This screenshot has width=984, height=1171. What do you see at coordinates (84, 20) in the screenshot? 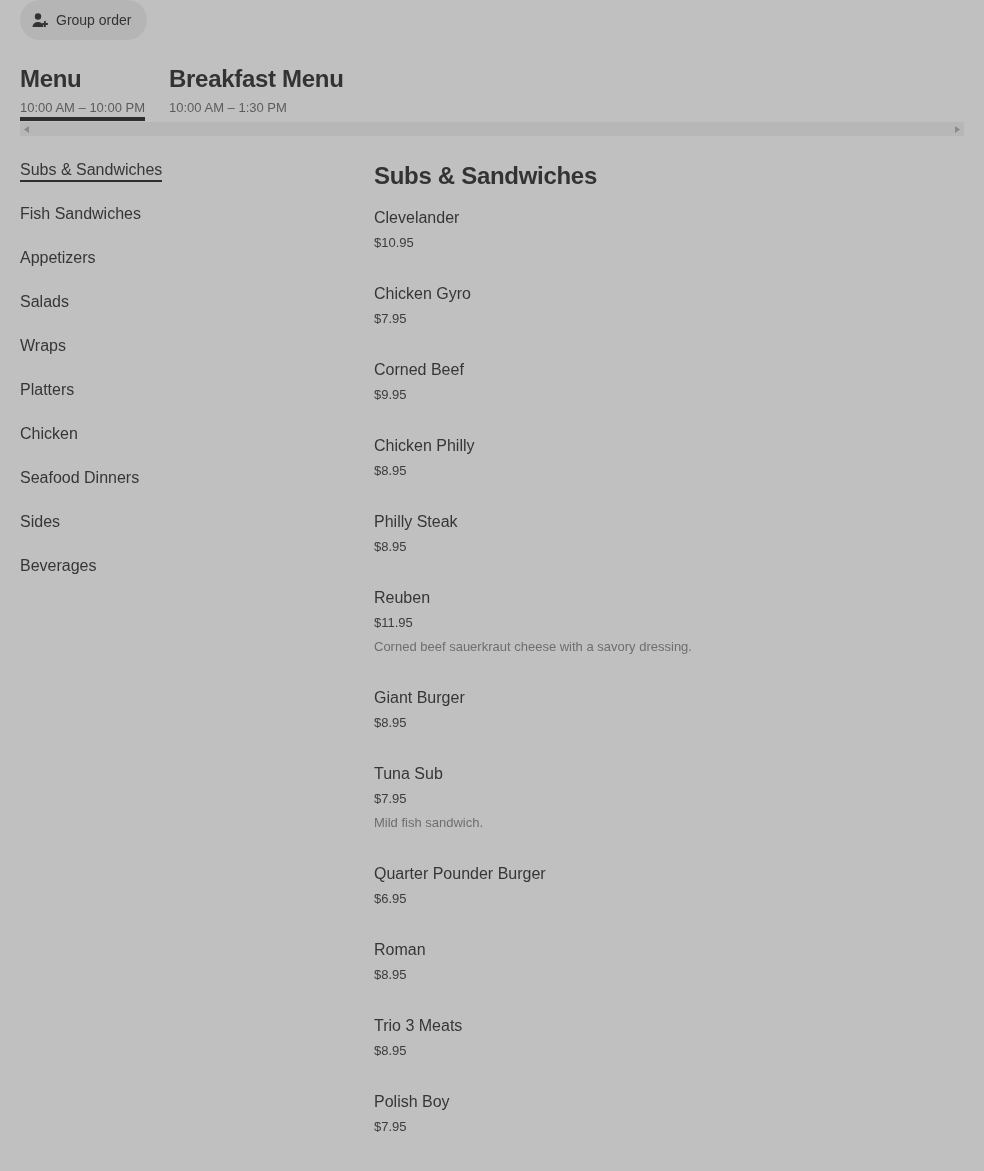
I see `group-order-button: Group order` at bounding box center [84, 20].